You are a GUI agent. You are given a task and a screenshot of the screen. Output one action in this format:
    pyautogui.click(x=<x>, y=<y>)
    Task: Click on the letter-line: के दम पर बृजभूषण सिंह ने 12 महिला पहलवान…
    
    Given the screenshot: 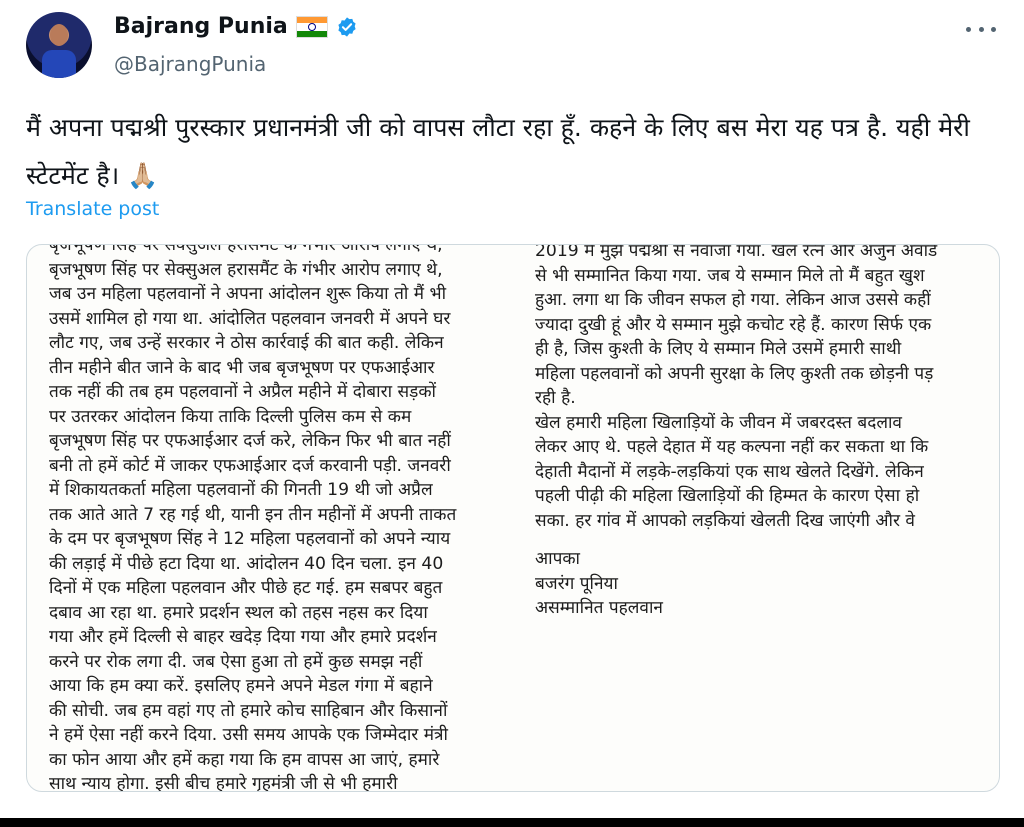 What is the action you would take?
    pyautogui.click(x=250, y=539)
    